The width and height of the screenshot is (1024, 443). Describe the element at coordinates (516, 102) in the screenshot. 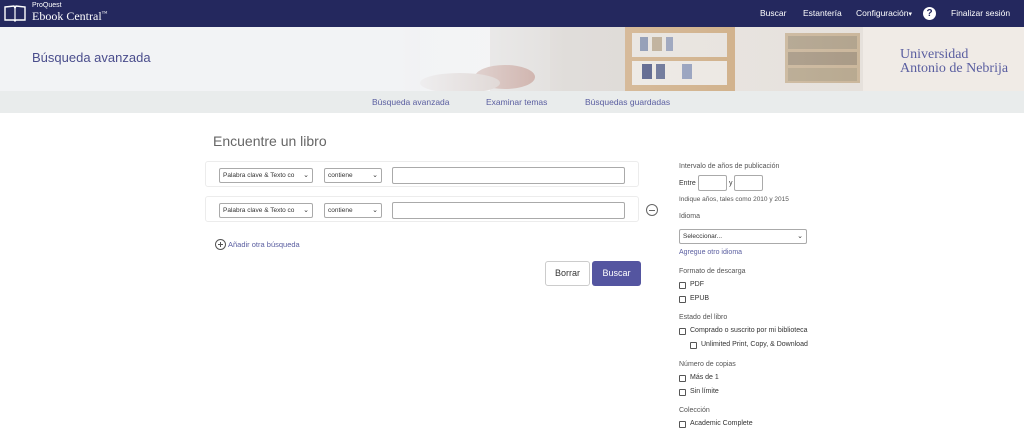

I see `tab-browse-subjects: Examinar temas` at that location.